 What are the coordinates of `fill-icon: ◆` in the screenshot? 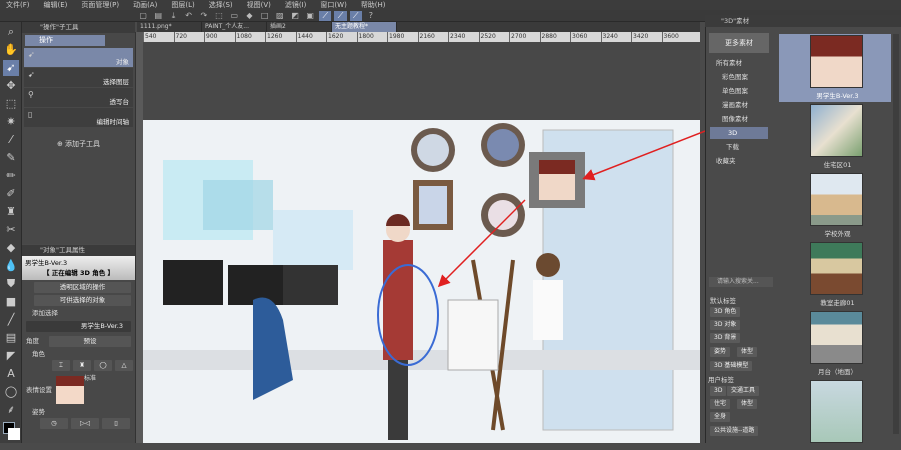 It's located at (249, 16).